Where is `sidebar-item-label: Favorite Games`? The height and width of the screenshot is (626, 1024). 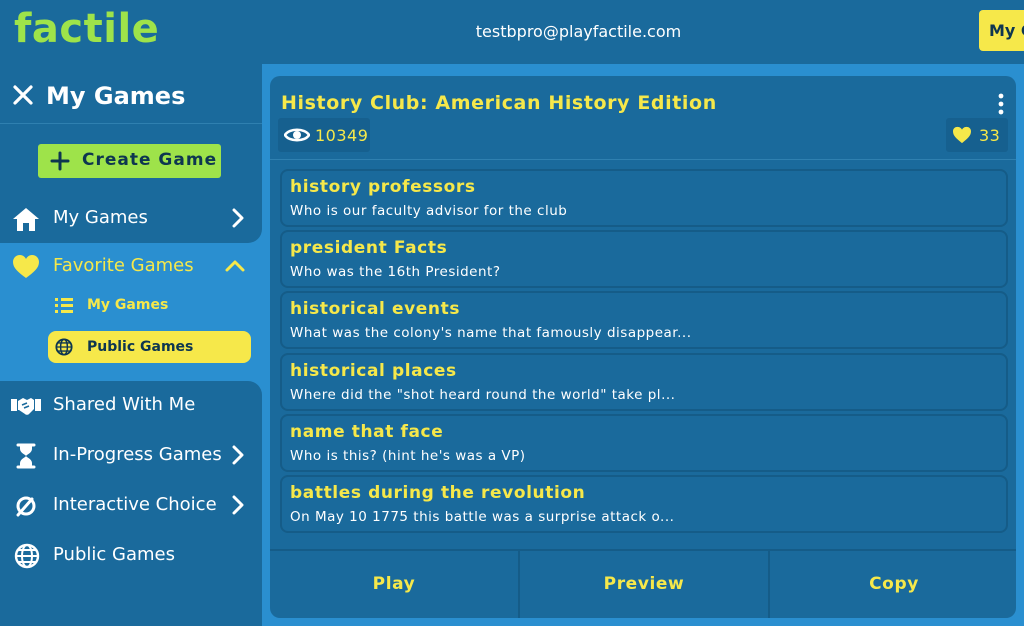 sidebar-item-label: Favorite Games is located at coordinates (123, 265).